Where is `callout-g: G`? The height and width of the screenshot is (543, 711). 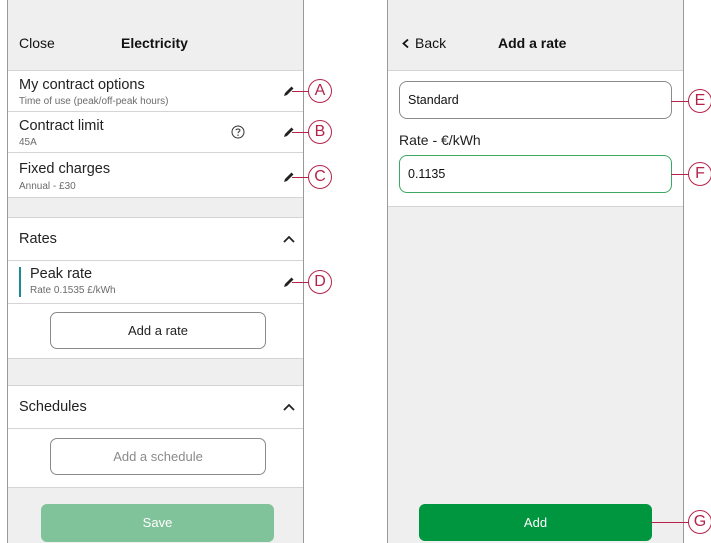 callout-g: G is located at coordinates (699, 522).